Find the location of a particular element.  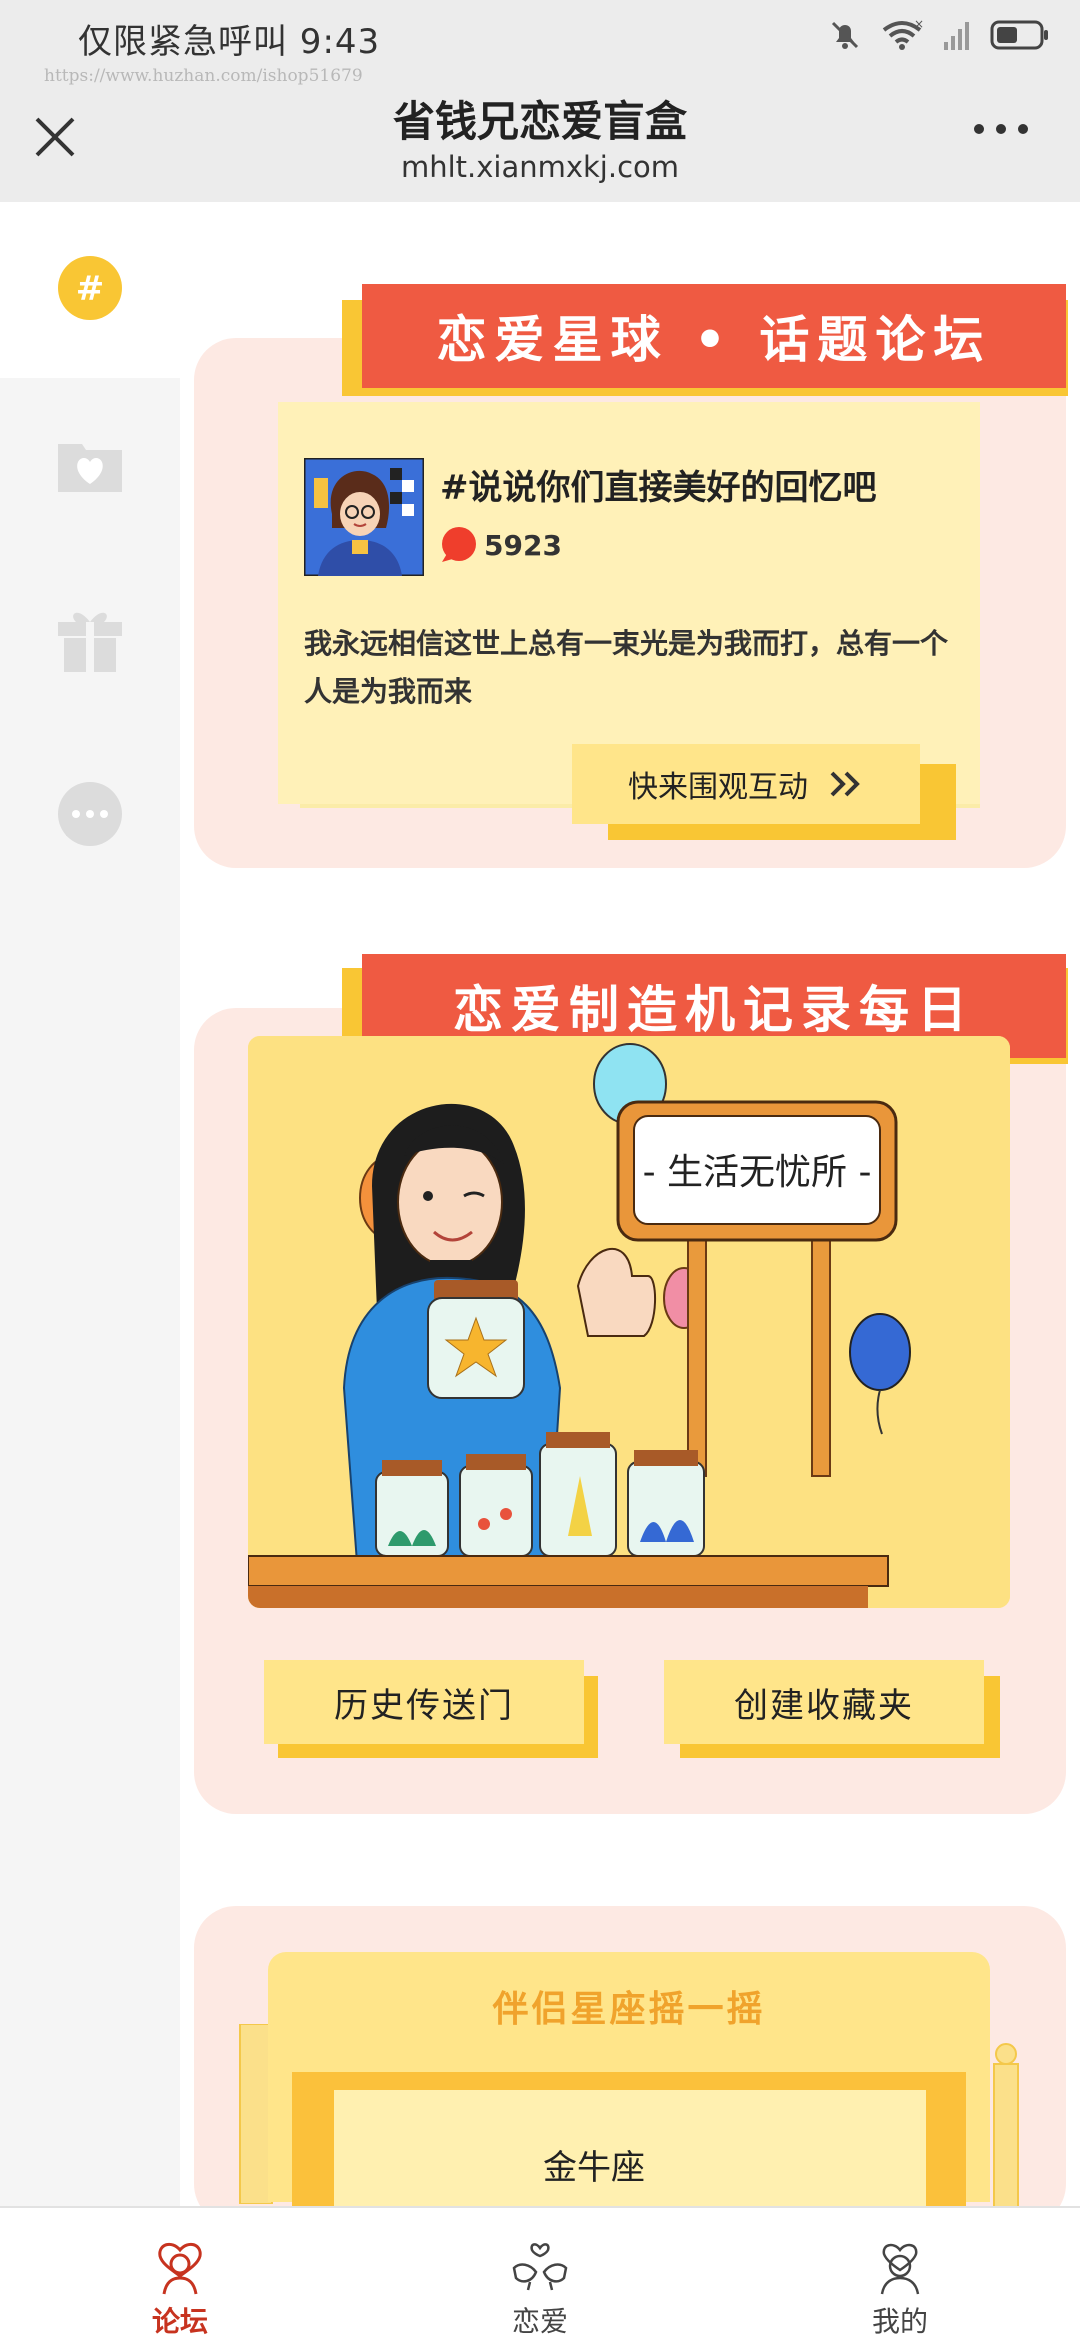

sign-text: - 生活无忧所 - is located at coordinates (757, 1172).